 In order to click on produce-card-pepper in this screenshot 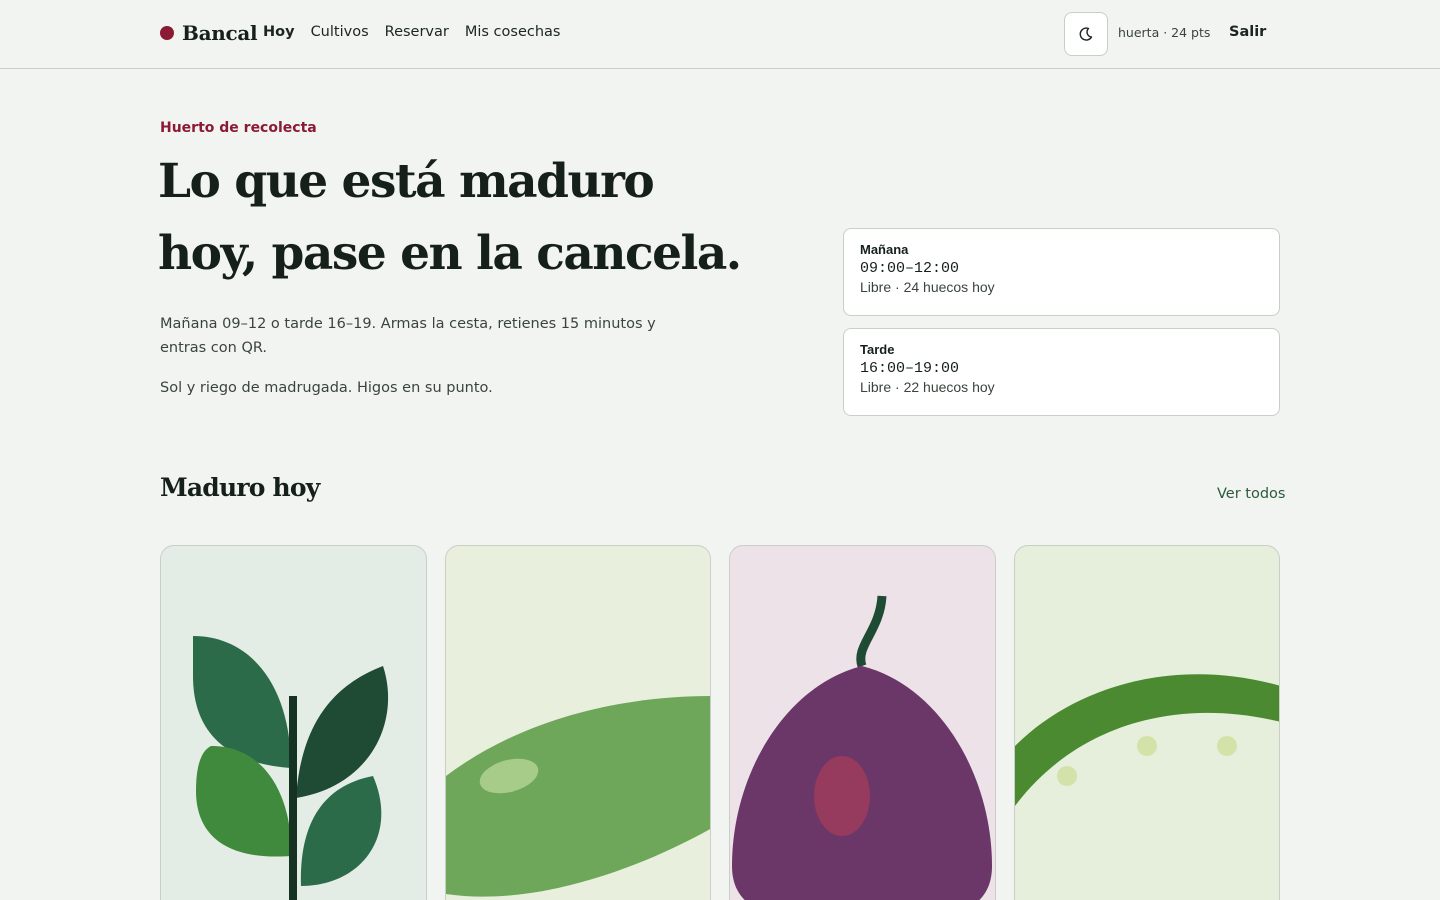, I will do `click(578, 722)`.